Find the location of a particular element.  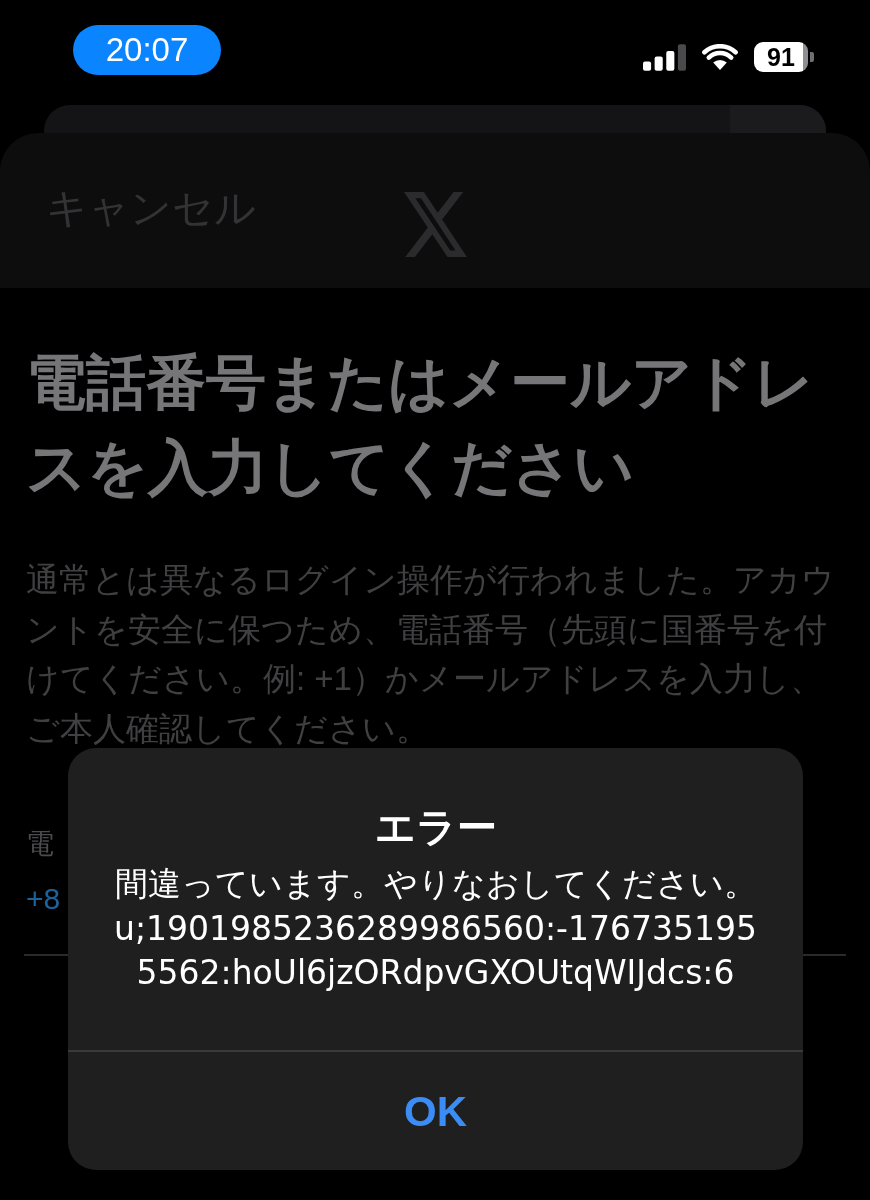

phone-input-value: +8 is located at coordinates (43, 899).